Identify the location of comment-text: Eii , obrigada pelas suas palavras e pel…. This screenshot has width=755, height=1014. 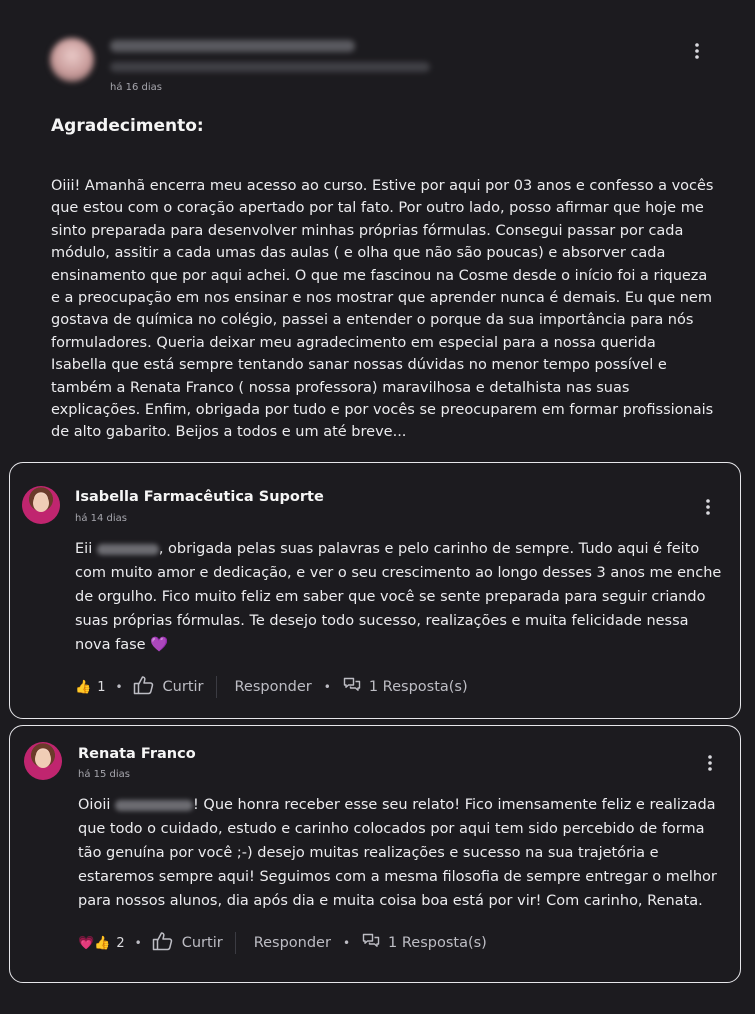
(400, 597).